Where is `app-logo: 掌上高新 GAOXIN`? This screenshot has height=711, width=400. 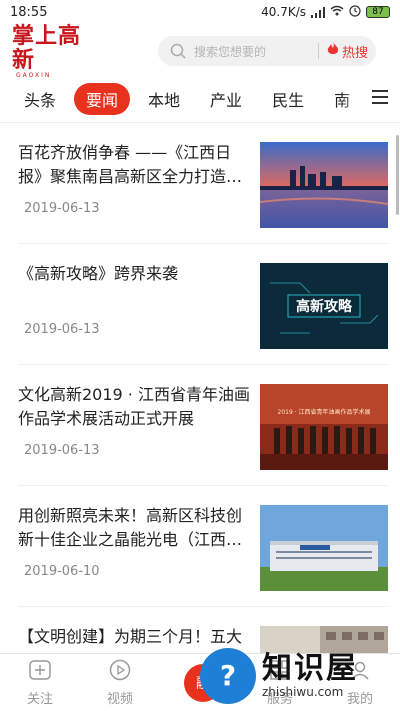 app-logo: 掌上高新 GAOXIN is located at coordinates (57, 51).